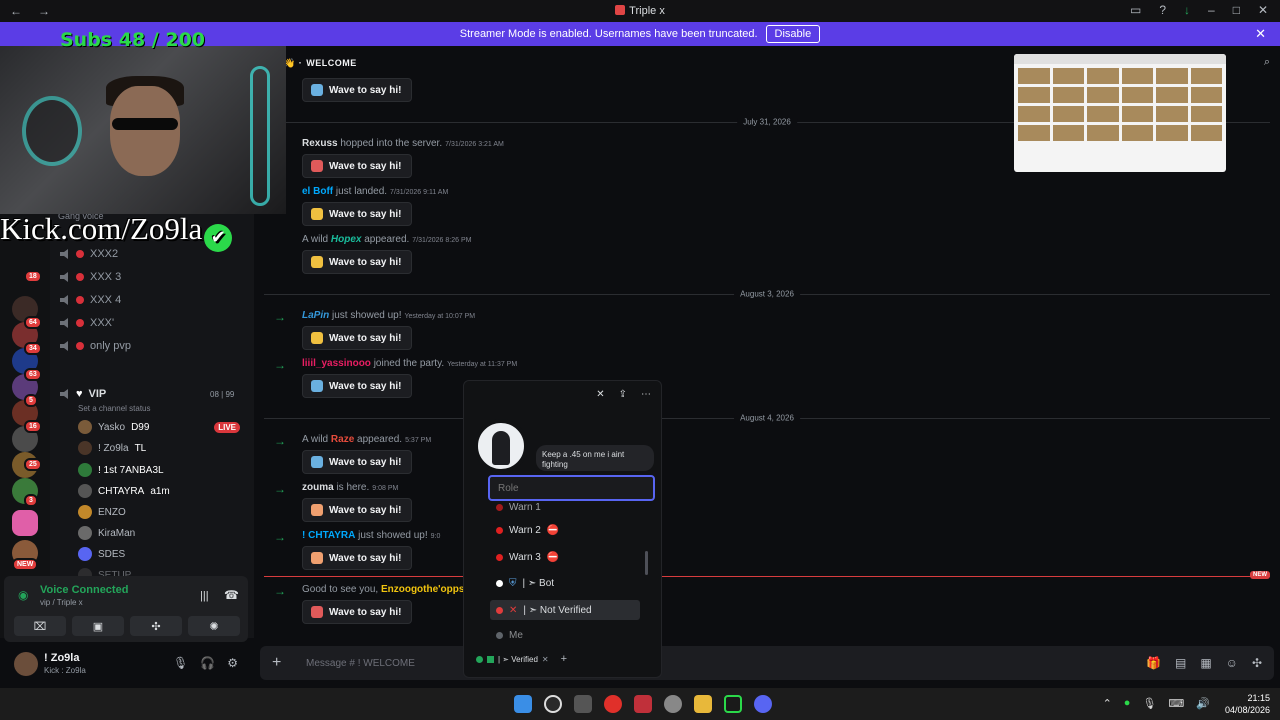  What do you see at coordinates (124, 491) in the screenshot?
I see `voice-member: CHTAYRA a1m` at bounding box center [124, 491].